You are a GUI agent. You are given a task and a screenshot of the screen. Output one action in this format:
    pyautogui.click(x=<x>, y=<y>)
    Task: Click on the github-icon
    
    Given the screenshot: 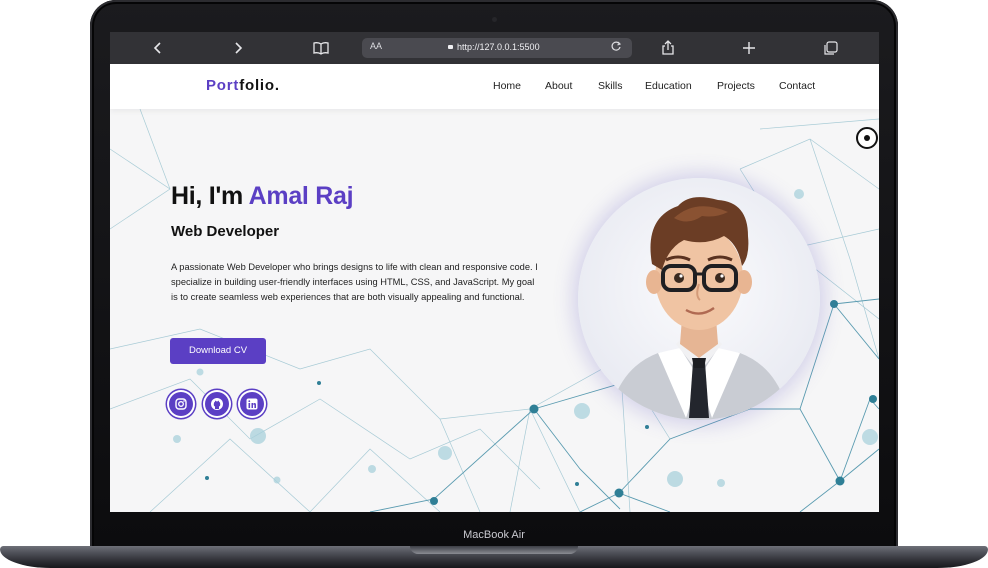 What is the action you would take?
    pyautogui.click(x=217, y=404)
    